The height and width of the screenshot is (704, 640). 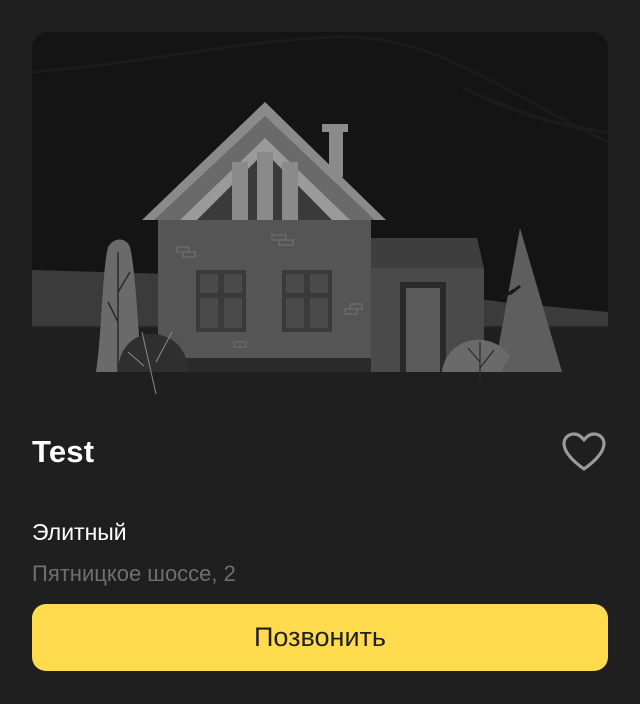 What do you see at coordinates (79, 532) in the screenshot?
I see `listing-category: Элитный` at bounding box center [79, 532].